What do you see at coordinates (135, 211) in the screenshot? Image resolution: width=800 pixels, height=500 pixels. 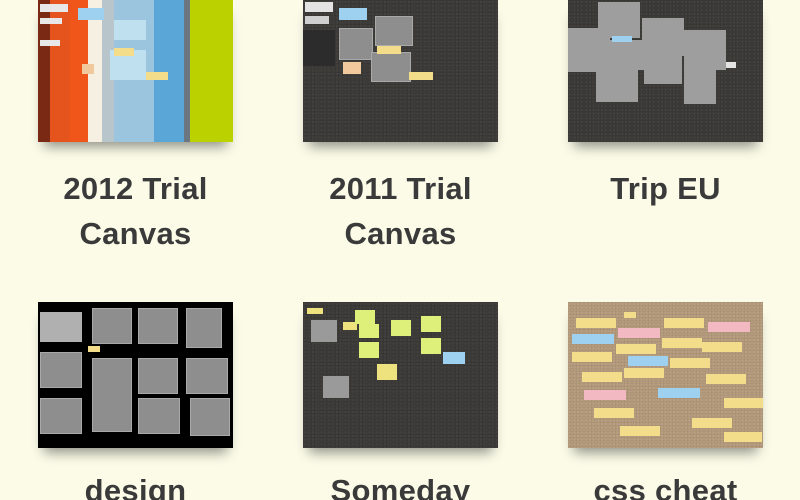 I see `canvas-label: 2012 Trial Canvas` at bounding box center [135, 211].